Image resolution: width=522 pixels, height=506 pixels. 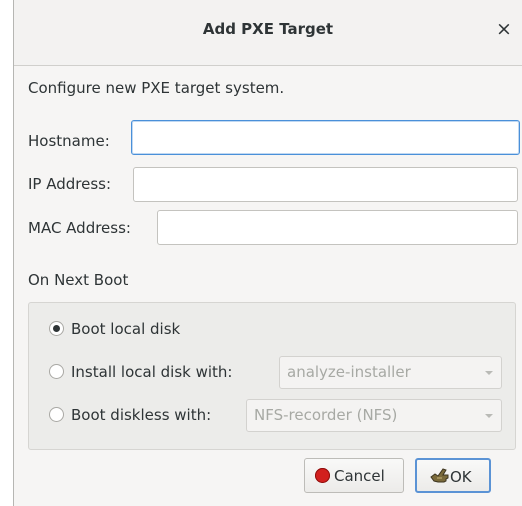 What do you see at coordinates (156, 88) in the screenshot?
I see `intro-text: Configure new PXE target system.` at bounding box center [156, 88].